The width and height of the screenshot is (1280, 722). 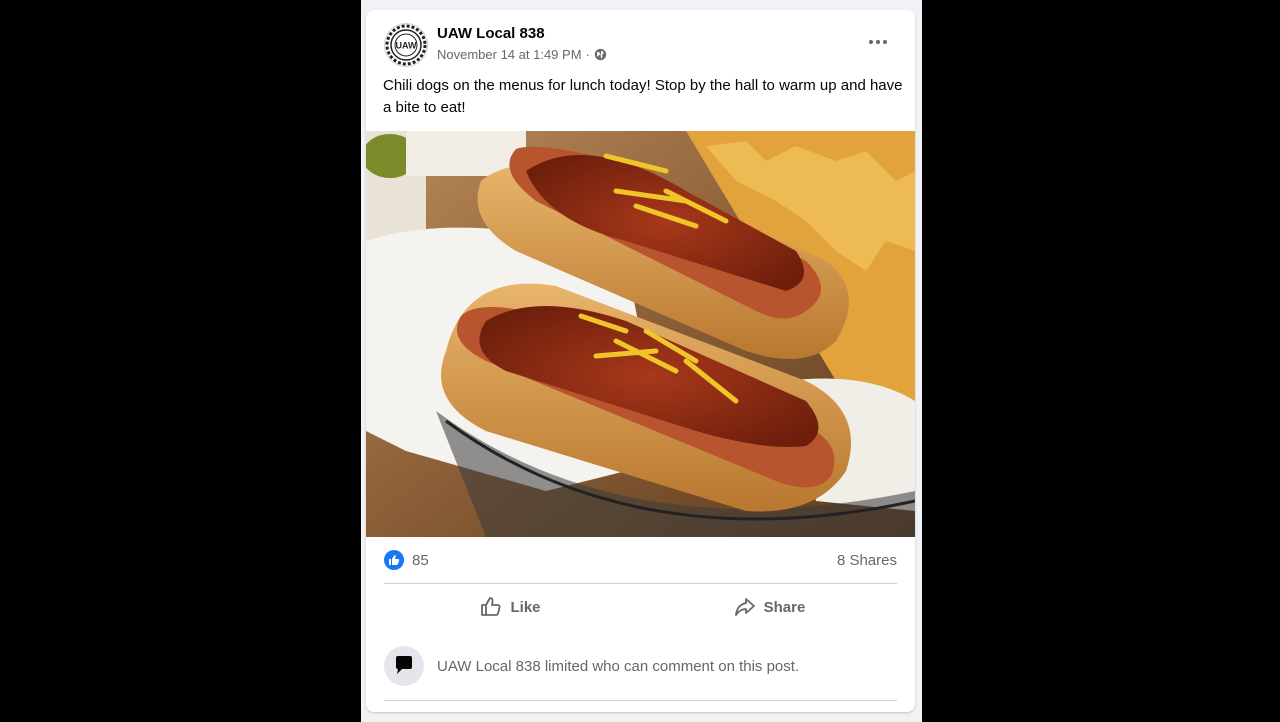 I want to click on post-meta: November 14 at 1:49 PM ·, so click(x=522, y=54).